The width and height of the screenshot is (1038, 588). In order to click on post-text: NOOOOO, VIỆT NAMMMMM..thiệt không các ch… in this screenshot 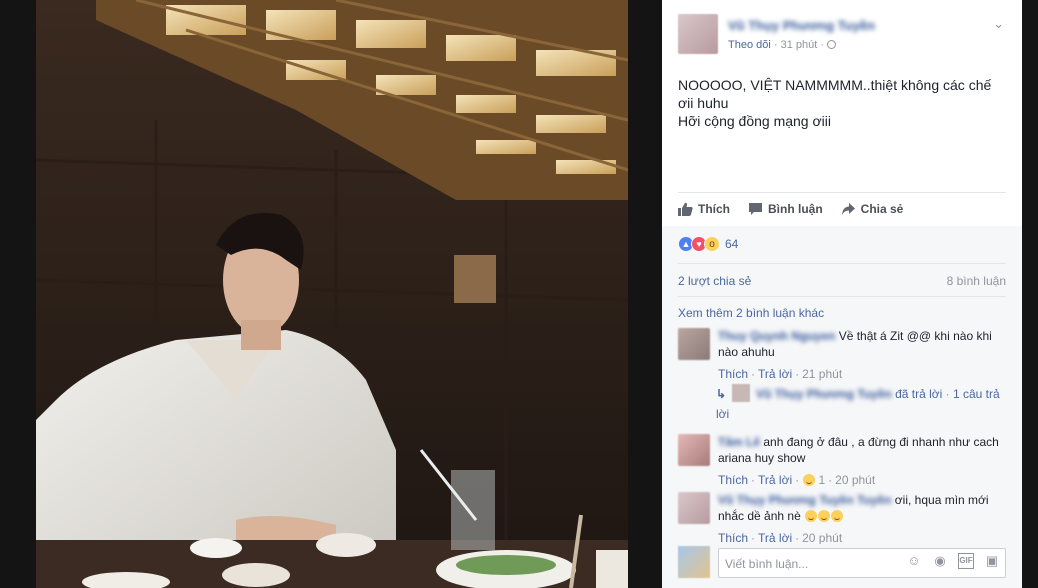, I will do `click(838, 103)`.